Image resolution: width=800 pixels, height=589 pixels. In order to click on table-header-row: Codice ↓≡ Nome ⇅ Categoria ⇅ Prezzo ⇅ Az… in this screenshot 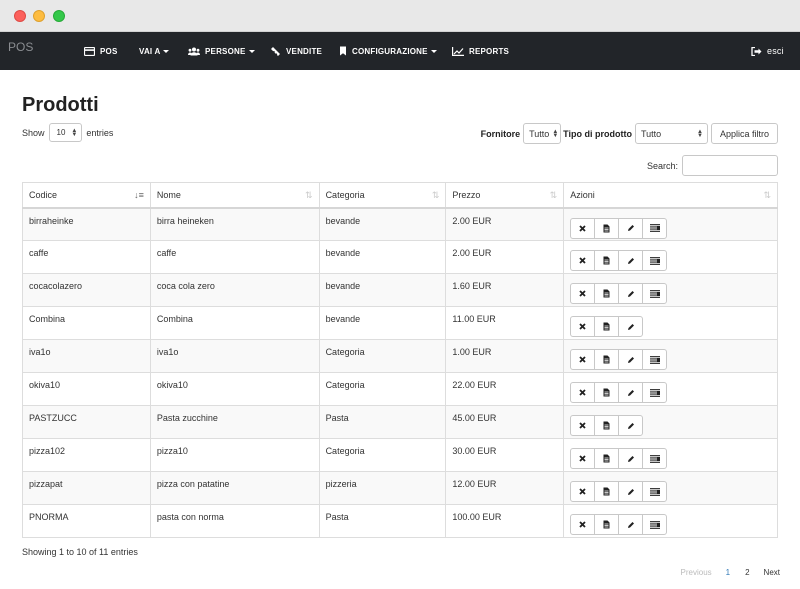, I will do `click(400, 195)`.